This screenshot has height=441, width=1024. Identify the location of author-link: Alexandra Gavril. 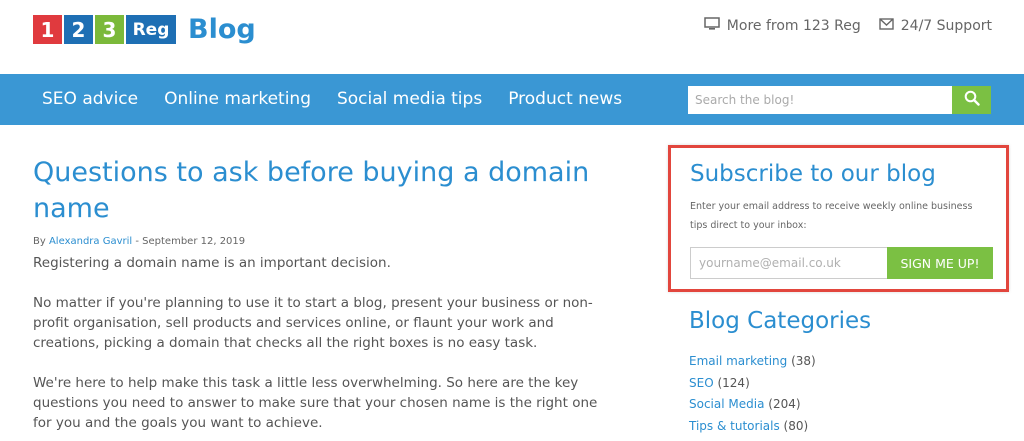
(90, 241).